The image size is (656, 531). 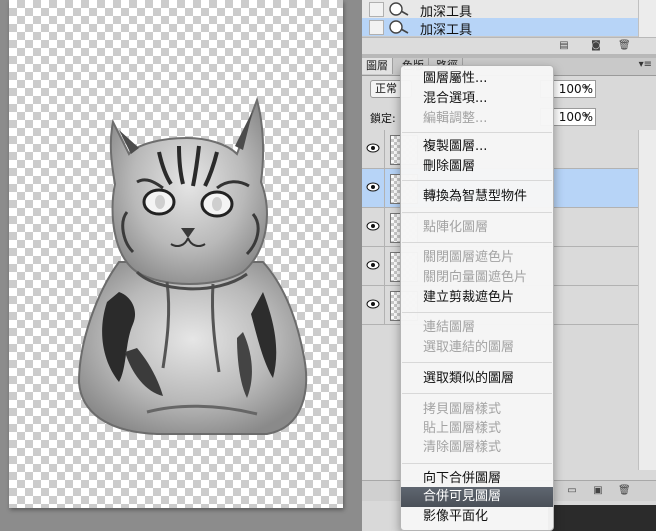 I want to click on menu-item-clear-layer-style: 清除圖層樣式, so click(x=462, y=447).